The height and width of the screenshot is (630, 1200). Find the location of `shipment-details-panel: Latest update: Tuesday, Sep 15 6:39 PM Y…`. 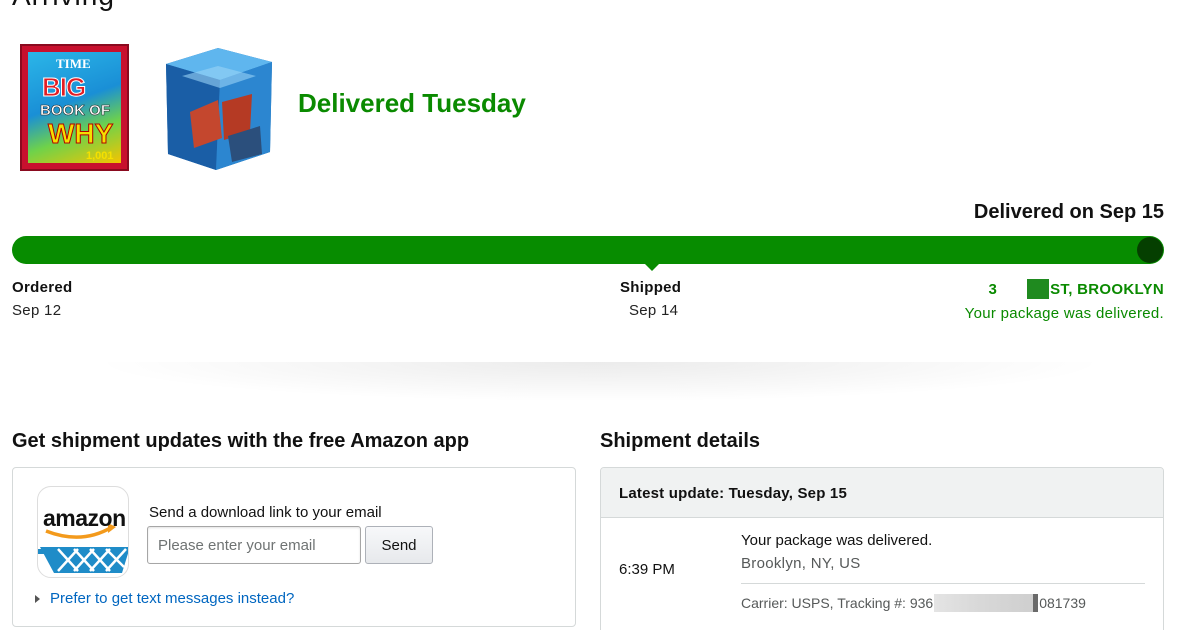

shipment-details-panel: Latest update: Tuesday, Sep 15 6:39 PM Y… is located at coordinates (882, 548).